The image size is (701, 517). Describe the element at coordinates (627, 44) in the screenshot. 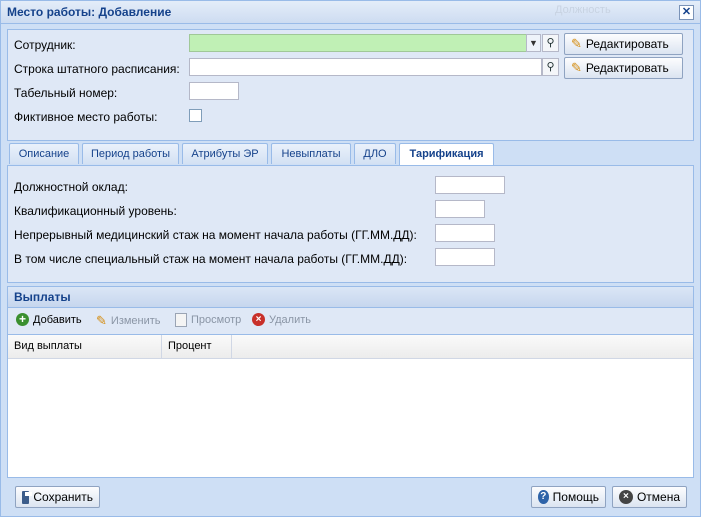

I see `employee-edit-label: Редактировать` at that location.